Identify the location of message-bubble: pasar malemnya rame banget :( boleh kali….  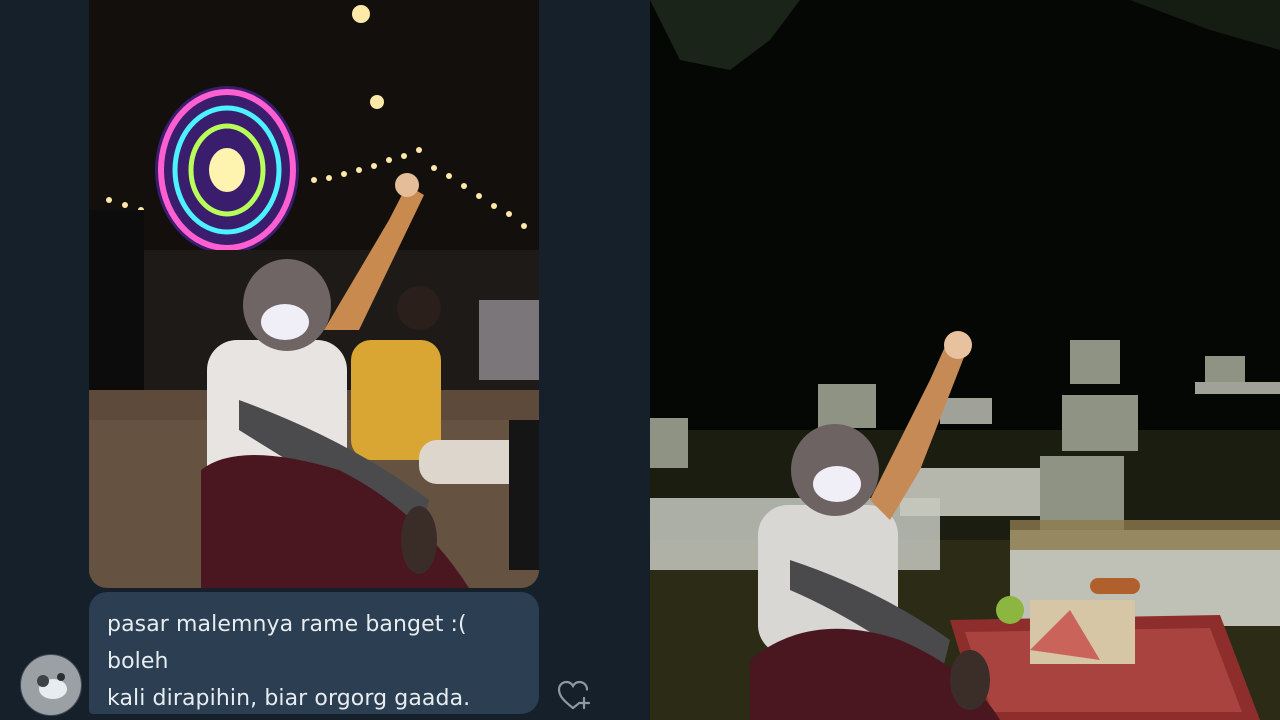
(314, 653).